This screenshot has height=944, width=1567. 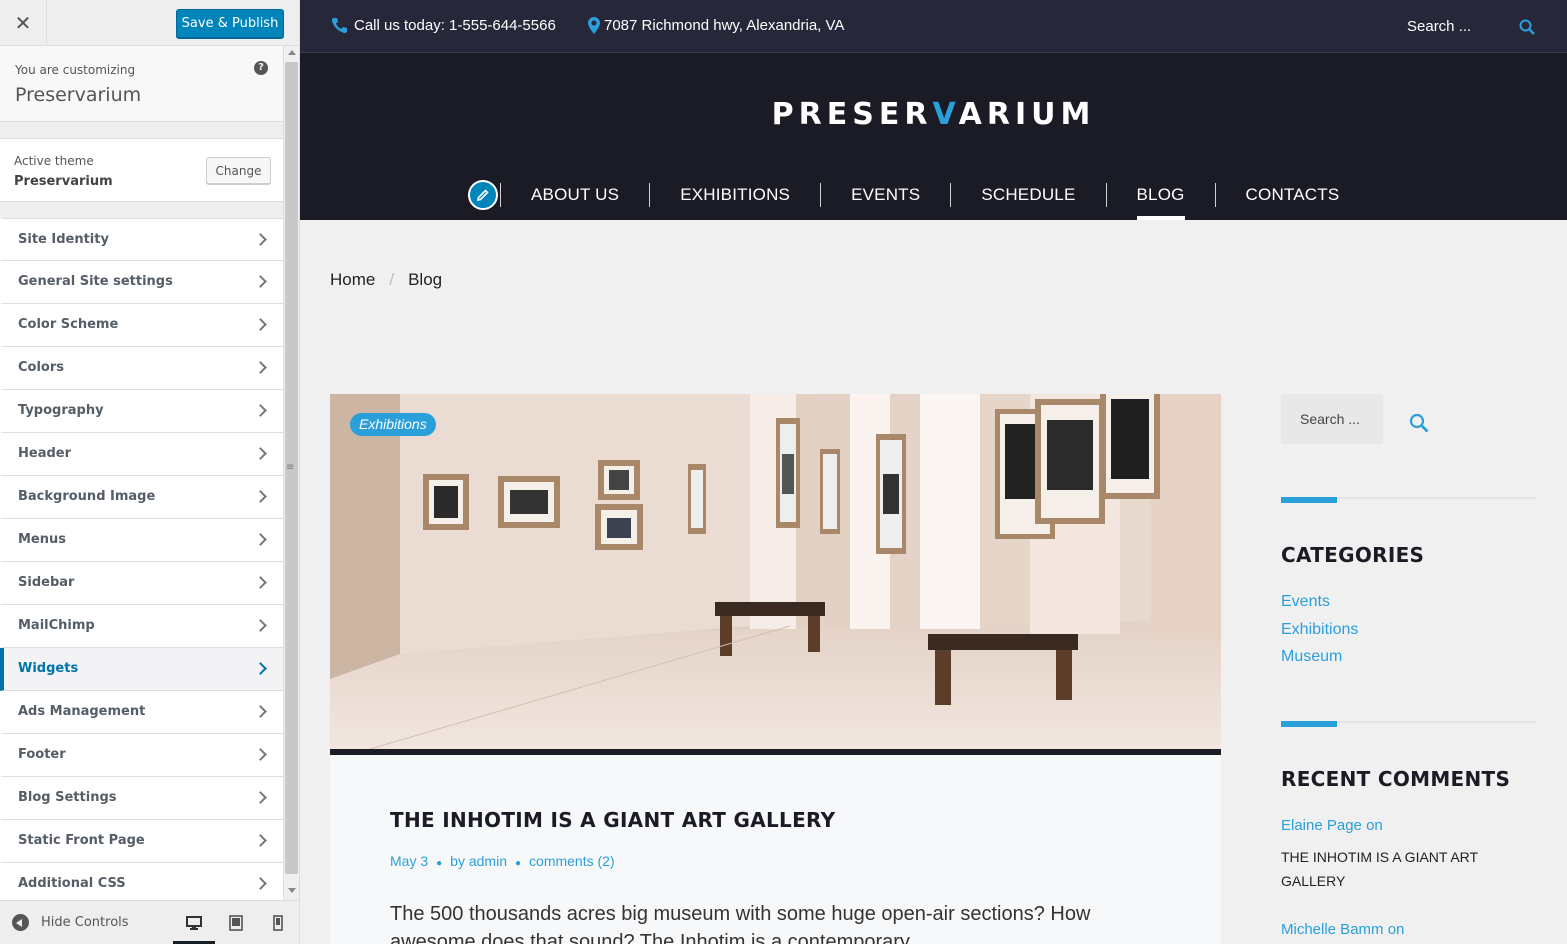 I want to click on active-theme-panel: Active theme Preservarium Change, so click(x=141, y=170).